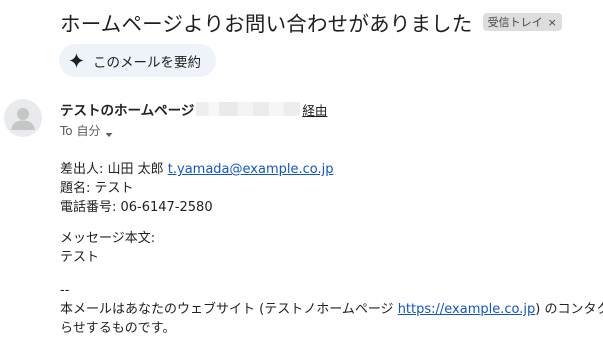 This screenshot has height=351, width=603. What do you see at coordinates (97, 188) in the screenshot?
I see `subject-info-line: 題名: テスト` at bounding box center [97, 188].